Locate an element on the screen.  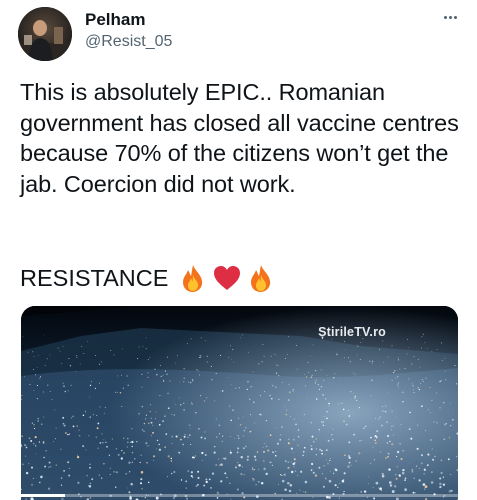
video-watermark: ȘtirileTV.ro is located at coordinates (352, 332).